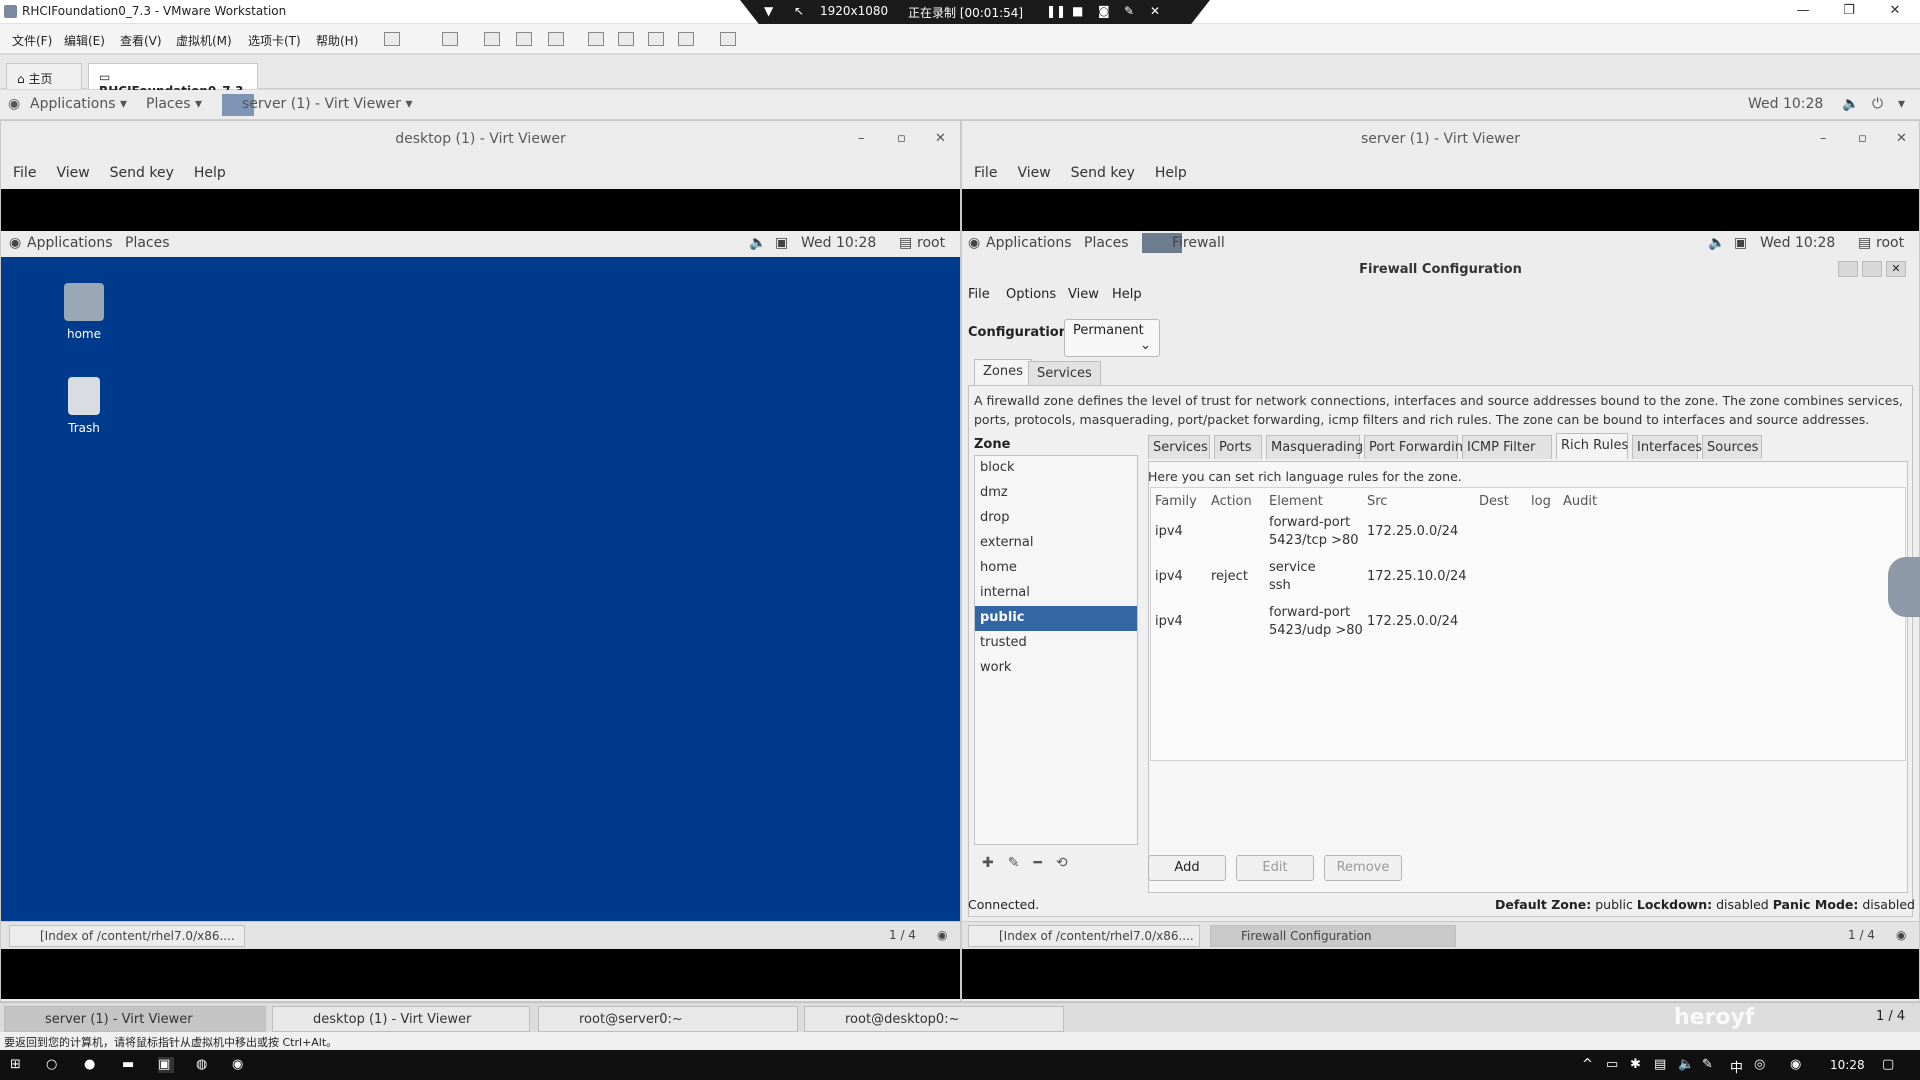 This screenshot has height=1080, width=1920. What do you see at coordinates (32, 40) in the screenshot?
I see `menu-file: 文件(F)` at bounding box center [32, 40].